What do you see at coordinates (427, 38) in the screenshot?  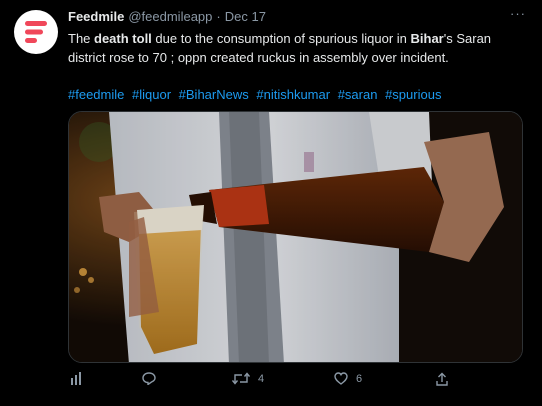 I see `bold-bihar: Bihar` at bounding box center [427, 38].